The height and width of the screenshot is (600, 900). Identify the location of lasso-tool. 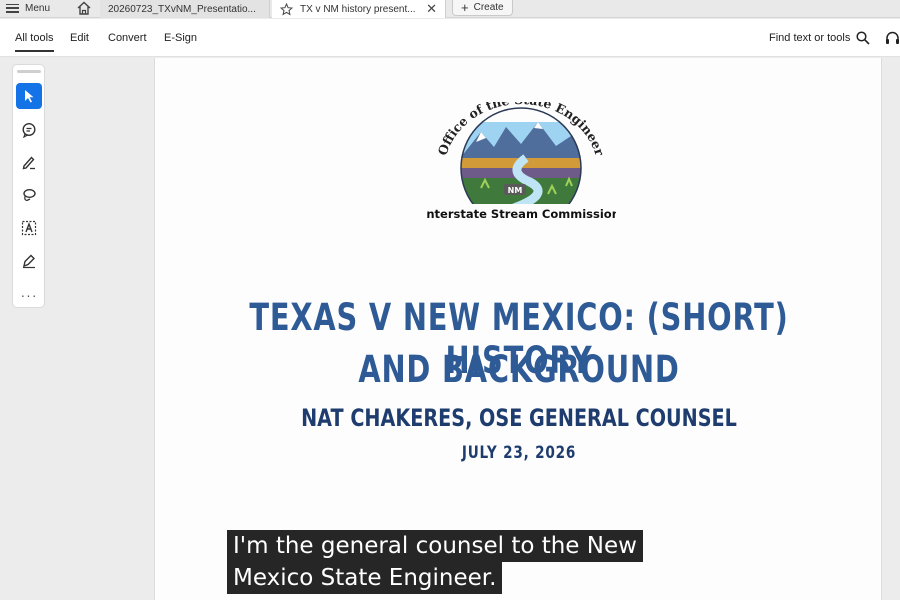
(29, 195).